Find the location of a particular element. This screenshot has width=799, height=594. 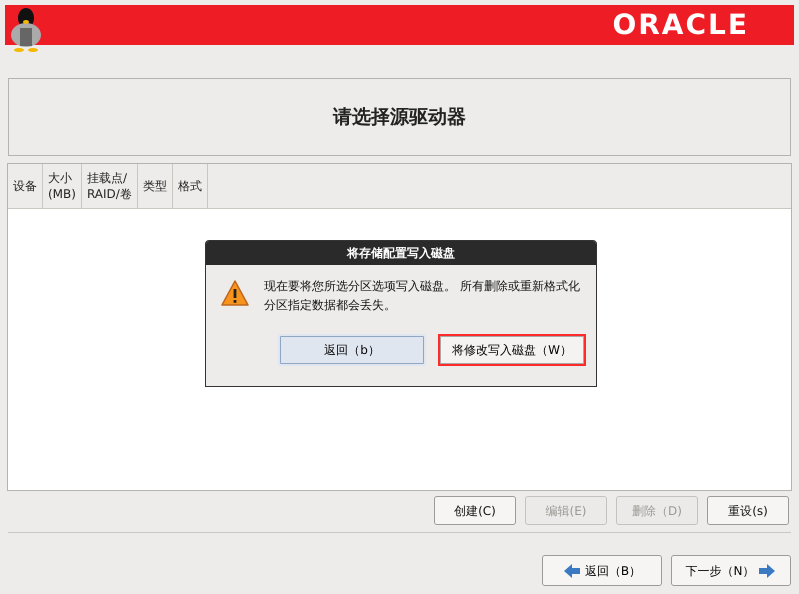

warning-icon is located at coordinates (235, 293).